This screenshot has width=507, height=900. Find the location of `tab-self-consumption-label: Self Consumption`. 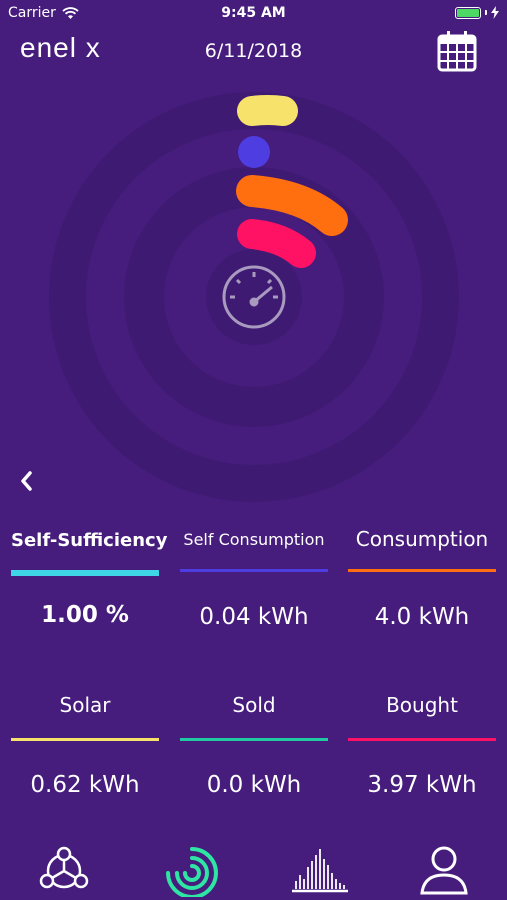

tab-self-consumption-label: Self Consumption is located at coordinates (254, 539).